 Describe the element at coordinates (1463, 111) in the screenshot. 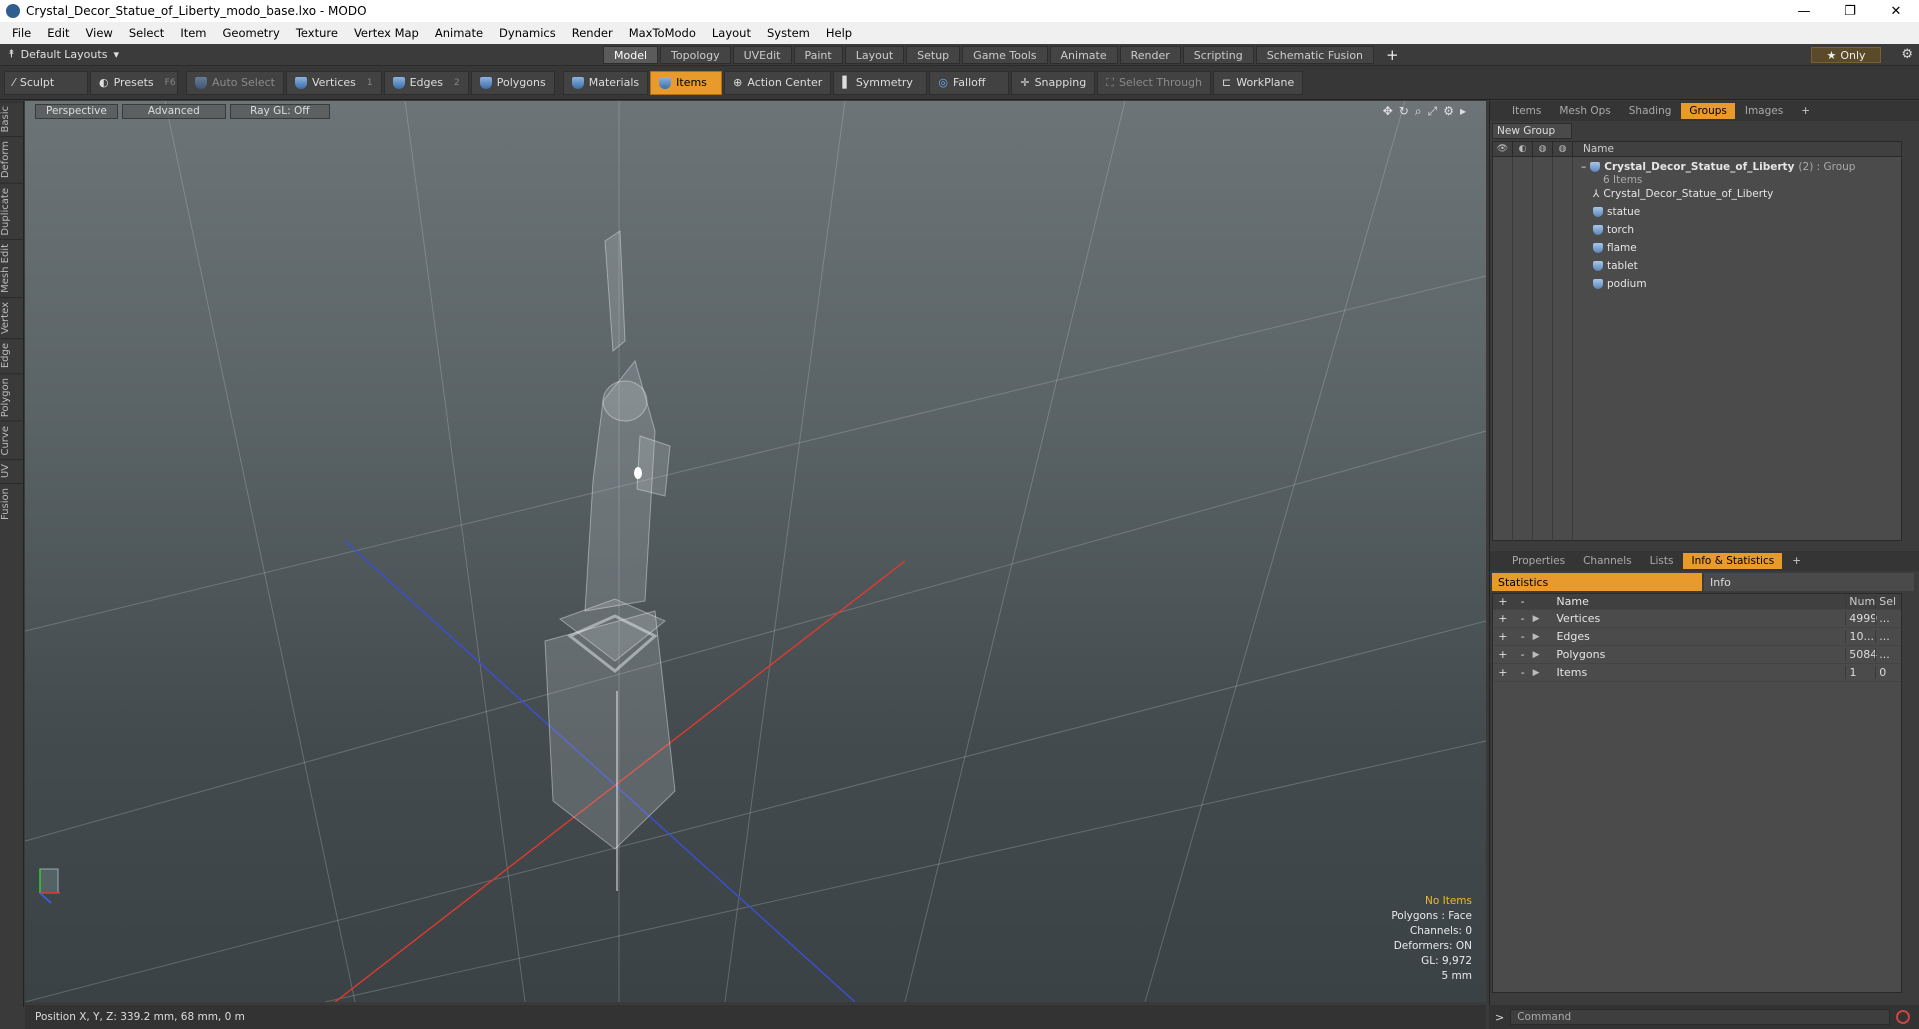

I see `expand-arrow-icon: ▸` at that location.